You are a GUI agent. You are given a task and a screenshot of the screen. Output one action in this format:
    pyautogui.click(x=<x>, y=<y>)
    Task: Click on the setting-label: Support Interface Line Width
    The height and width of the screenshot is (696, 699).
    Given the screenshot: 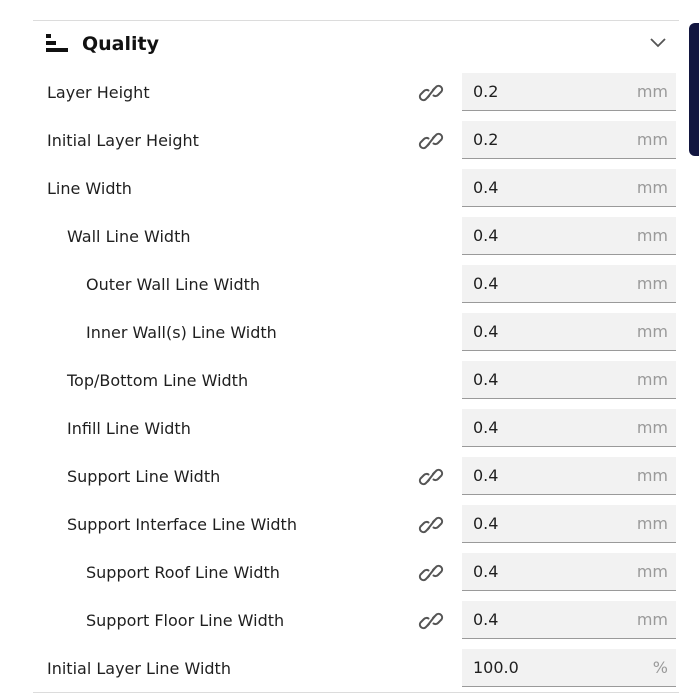 What is the action you would take?
    pyautogui.click(x=182, y=524)
    